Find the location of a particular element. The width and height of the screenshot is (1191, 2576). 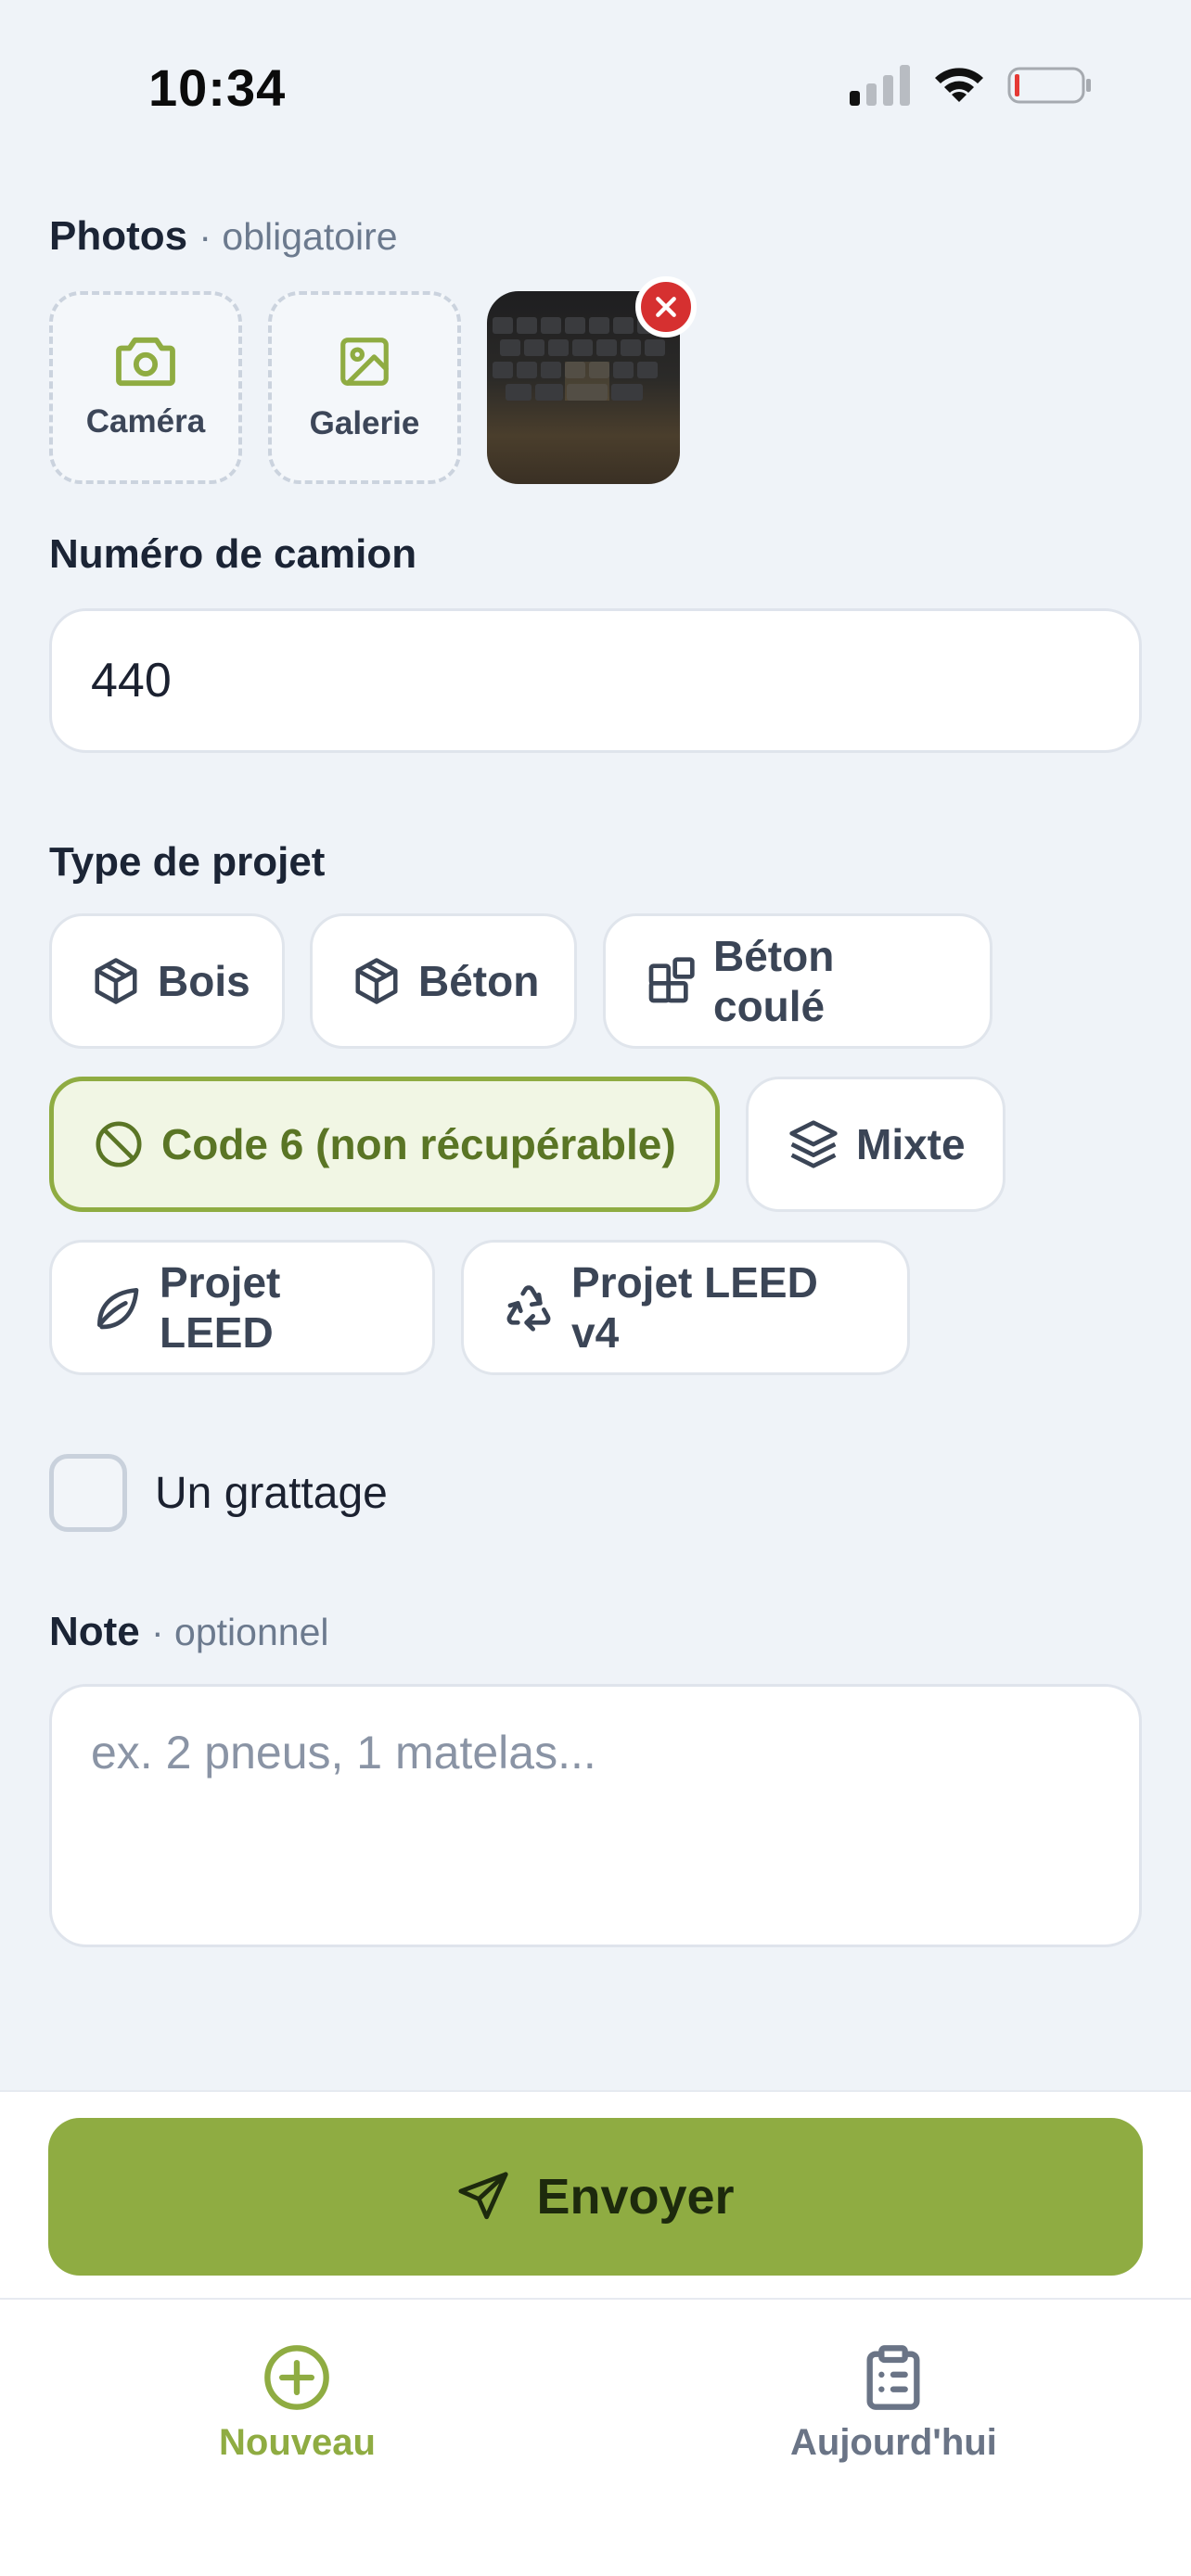

project-type-option-projet-leed-v4: Projet LEED v4 is located at coordinates (686, 1307).